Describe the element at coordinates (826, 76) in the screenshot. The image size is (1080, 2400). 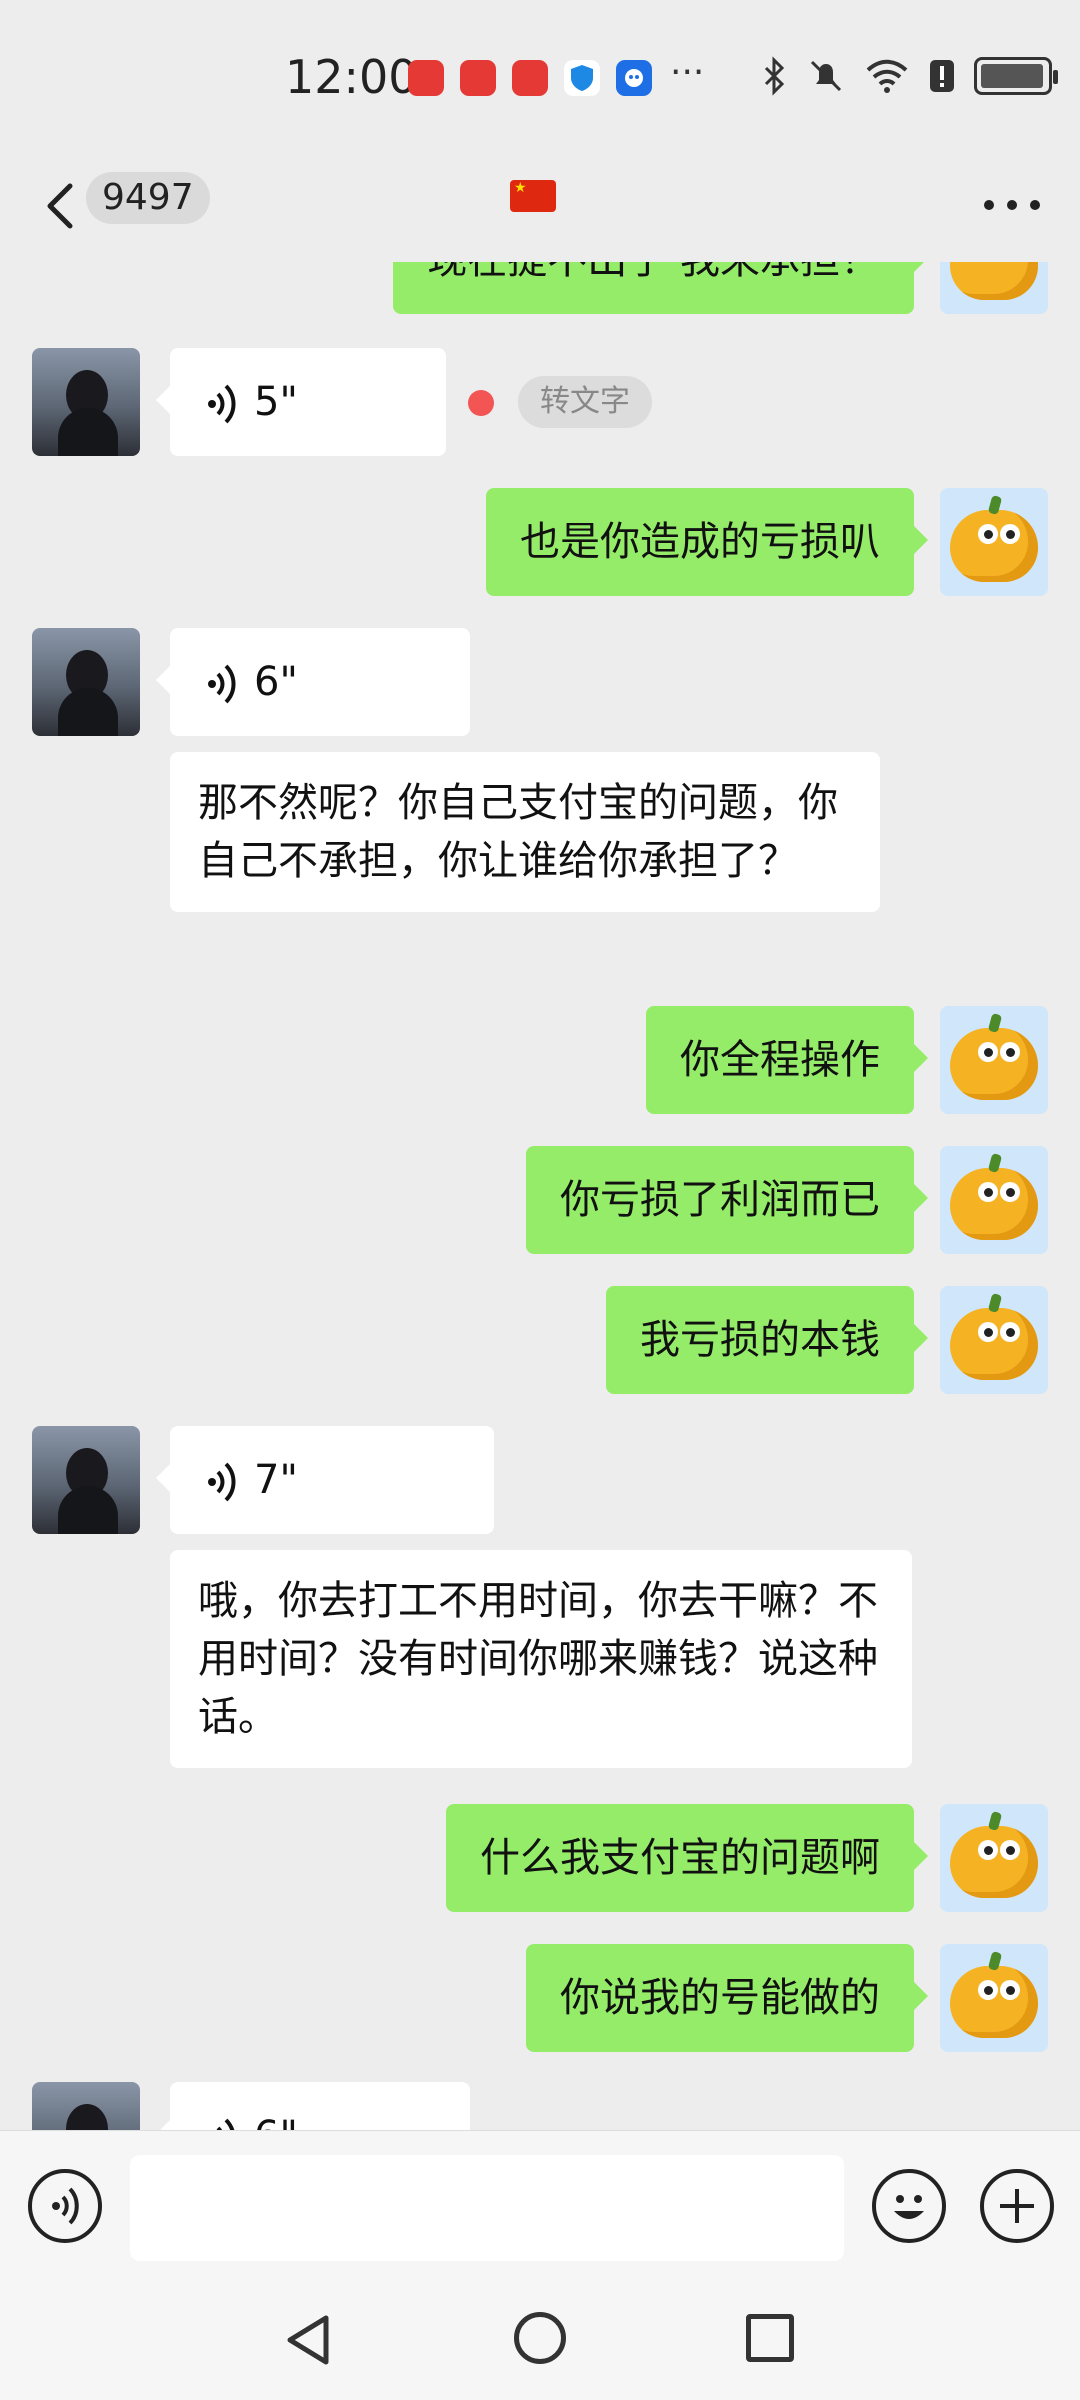
I see `mute-icon` at that location.